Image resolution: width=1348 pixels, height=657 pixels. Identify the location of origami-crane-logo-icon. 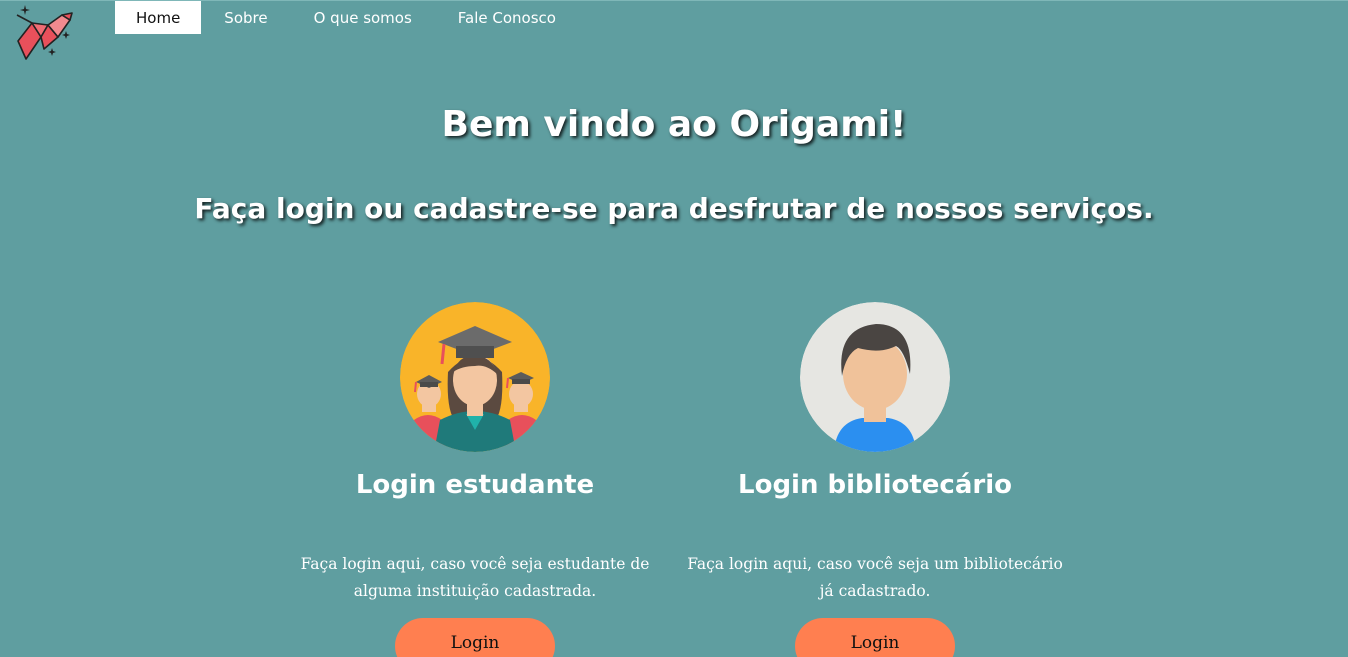
(44, 33).